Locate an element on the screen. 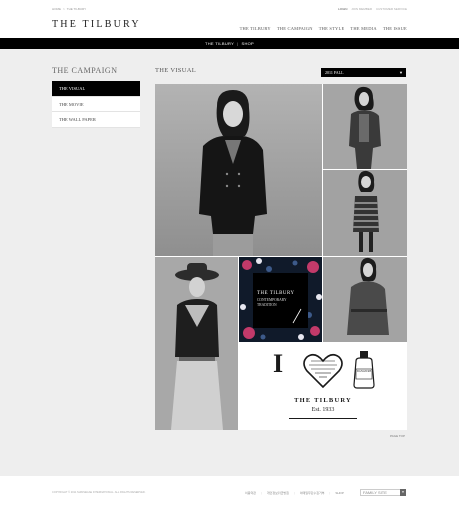 The height and width of the screenshot is (514, 459). bottle-label: SIGNATURE is located at coordinates (364, 371).